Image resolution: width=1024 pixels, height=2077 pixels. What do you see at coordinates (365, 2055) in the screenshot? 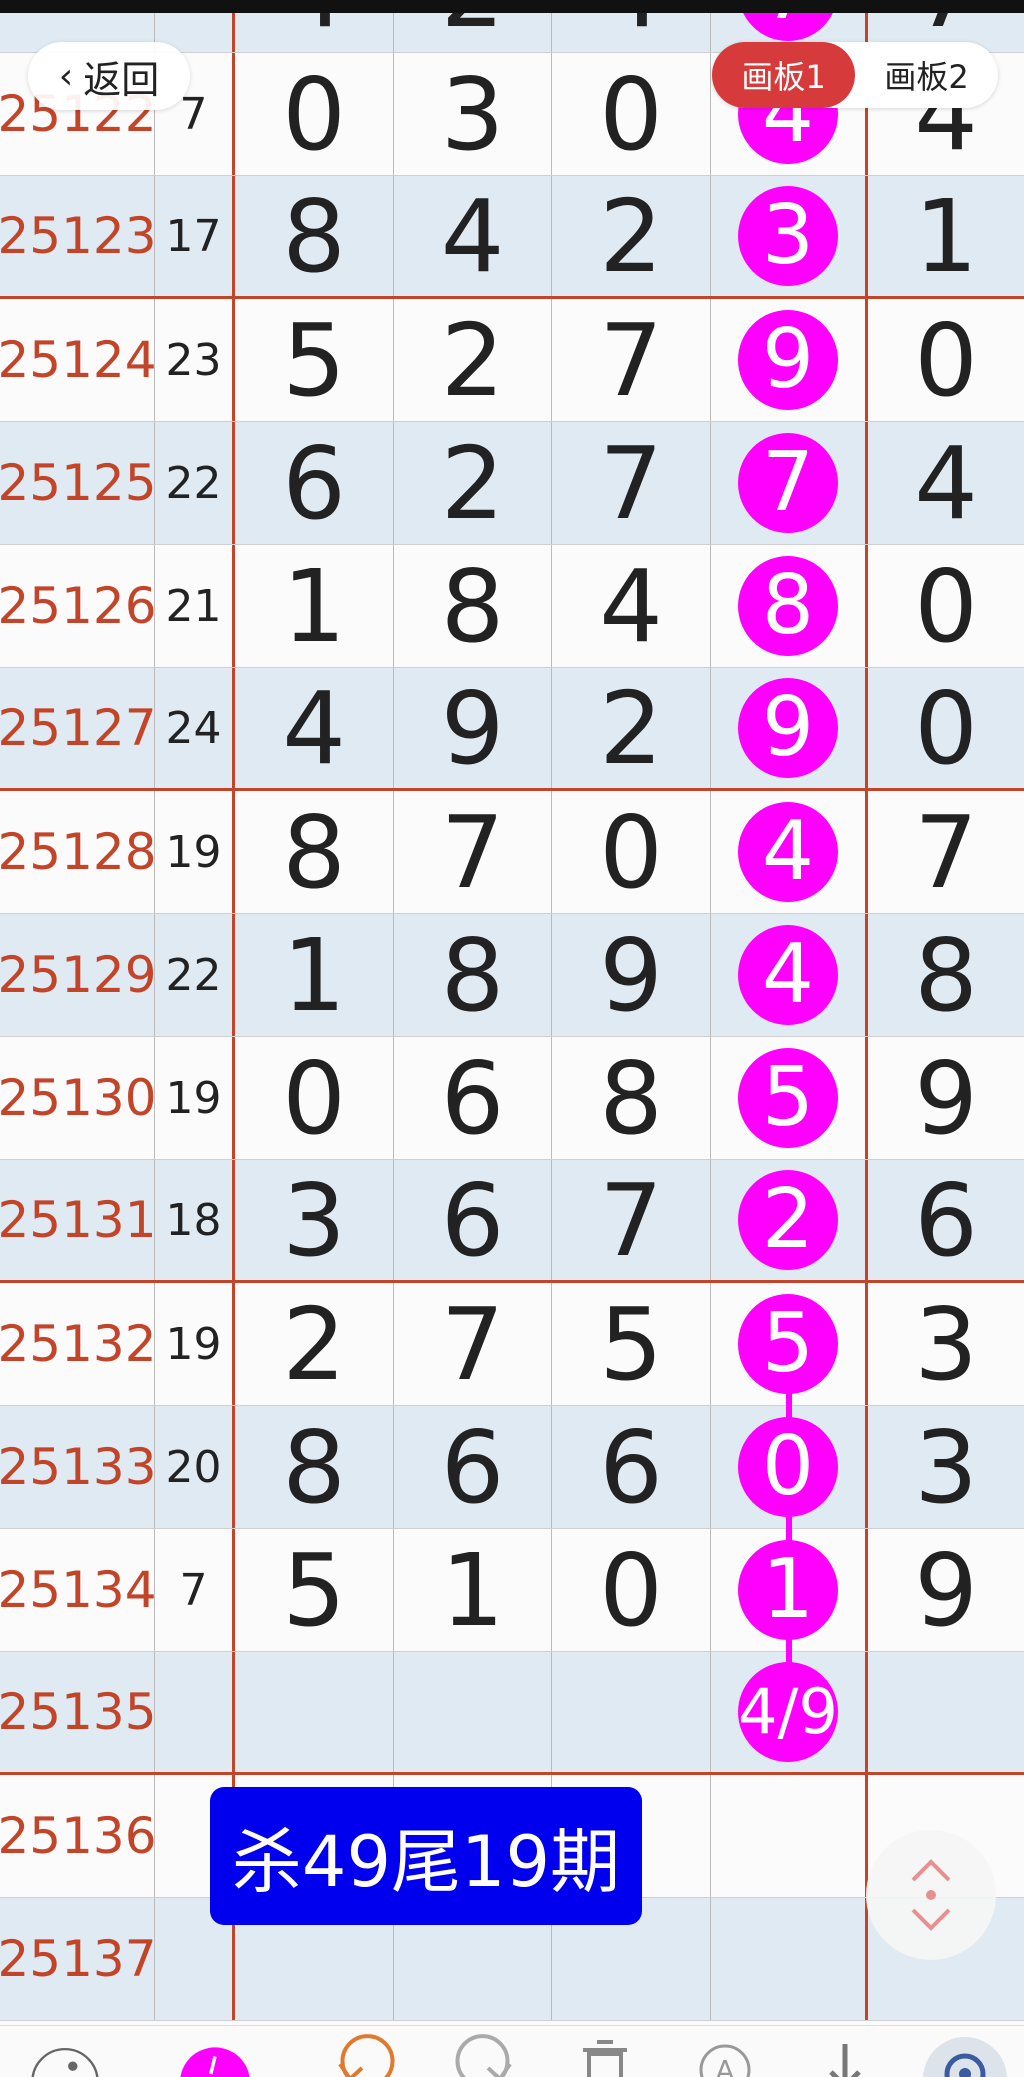
I see `undo-icon` at bounding box center [365, 2055].